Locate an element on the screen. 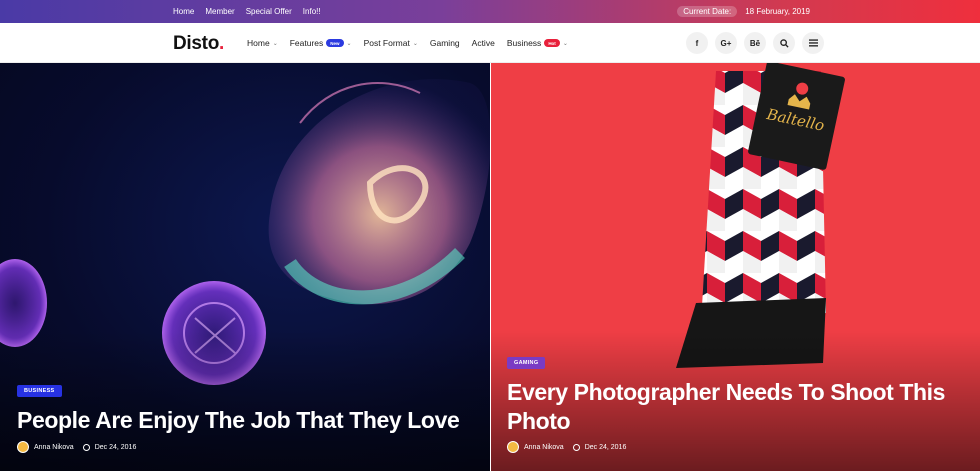  category-tag: GAMING is located at coordinates (526, 363).